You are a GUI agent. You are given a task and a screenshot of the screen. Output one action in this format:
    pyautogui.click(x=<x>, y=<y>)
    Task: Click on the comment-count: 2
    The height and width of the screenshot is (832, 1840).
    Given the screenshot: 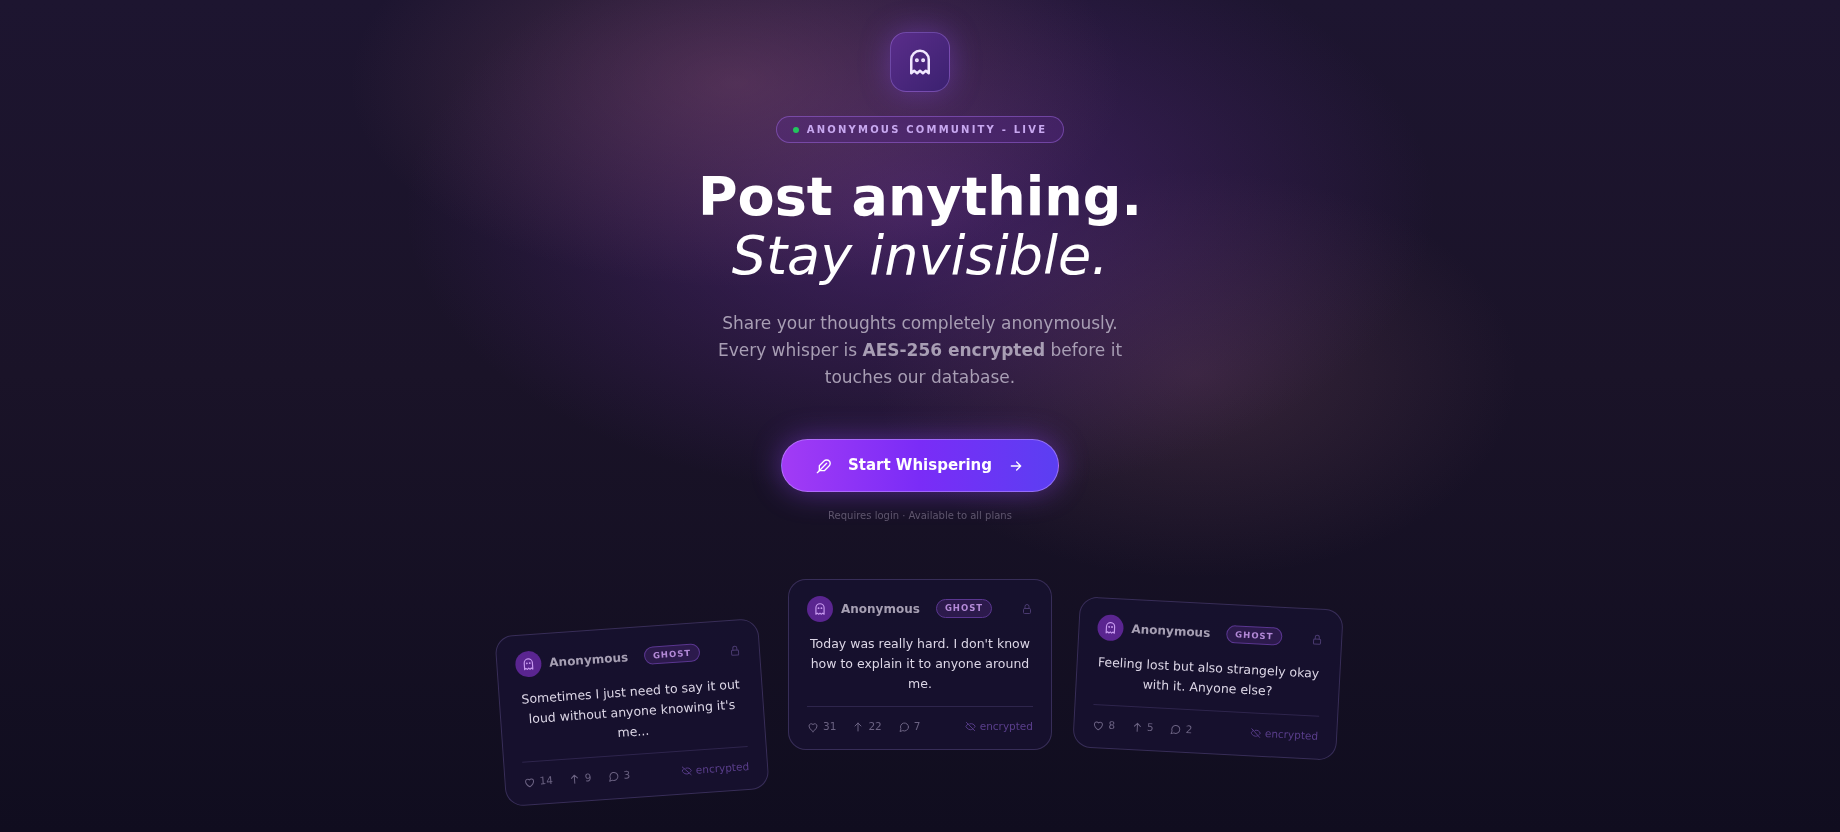 What is the action you would take?
    pyautogui.click(x=1189, y=729)
    